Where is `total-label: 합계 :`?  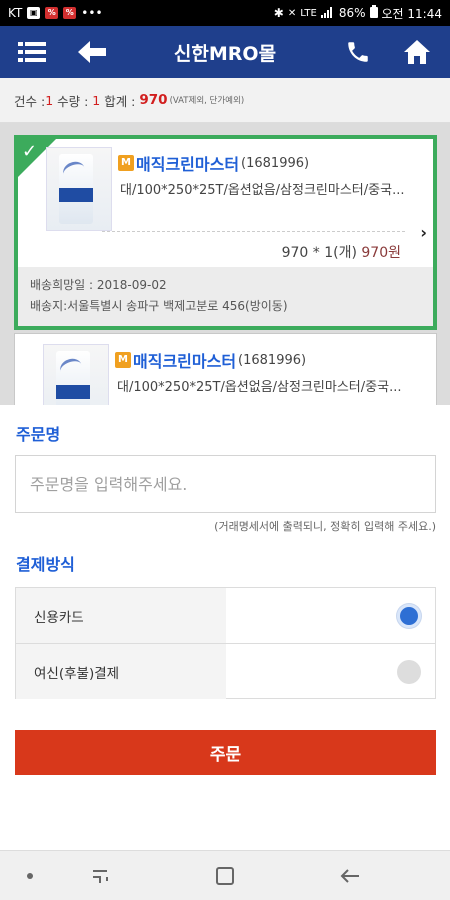
total-label: 합계 : is located at coordinates (120, 101).